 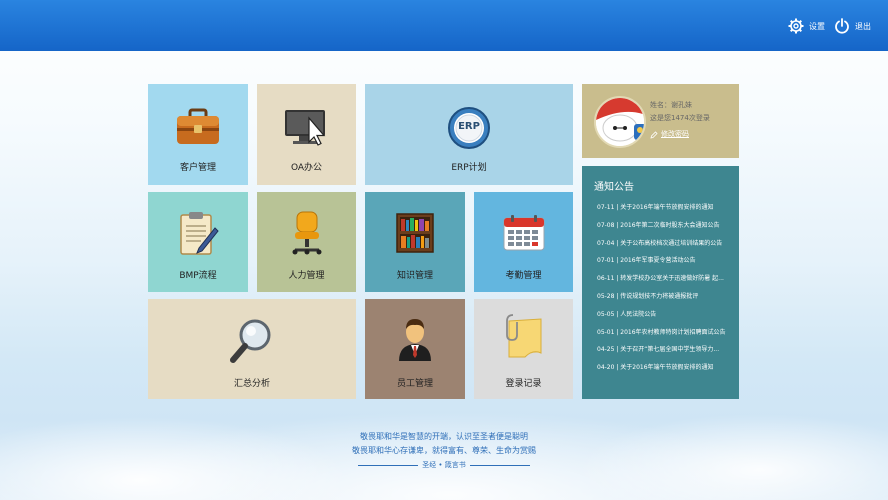 I want to click on tile-staff-management: 员工管理, so click(x=415, y=349).